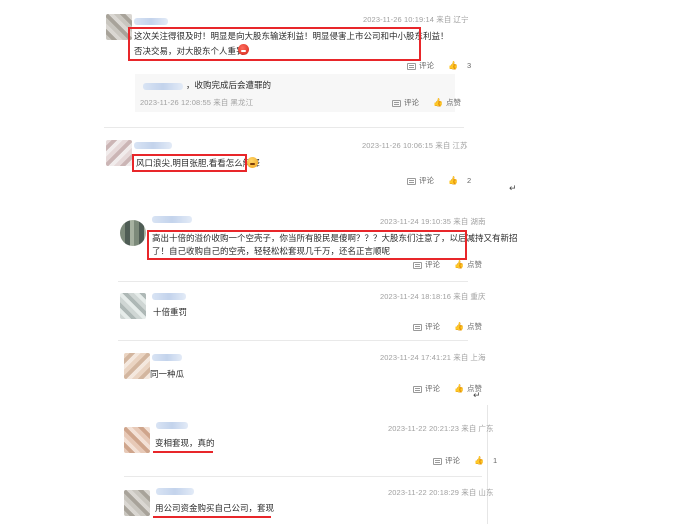 The image size is (678, 524). I want to click on location: 上海, so click(478, 357).